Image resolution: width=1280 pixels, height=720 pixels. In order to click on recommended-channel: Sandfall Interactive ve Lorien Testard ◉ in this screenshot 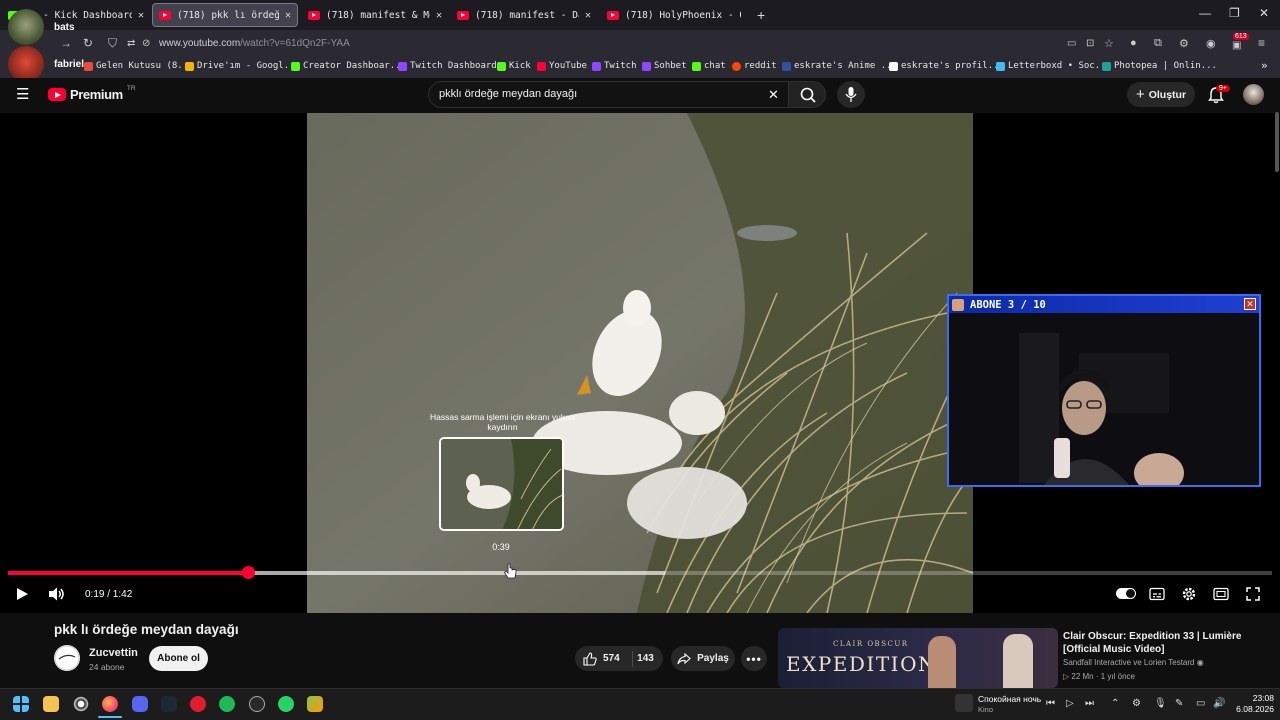, I will do `click(1133, 662)`.